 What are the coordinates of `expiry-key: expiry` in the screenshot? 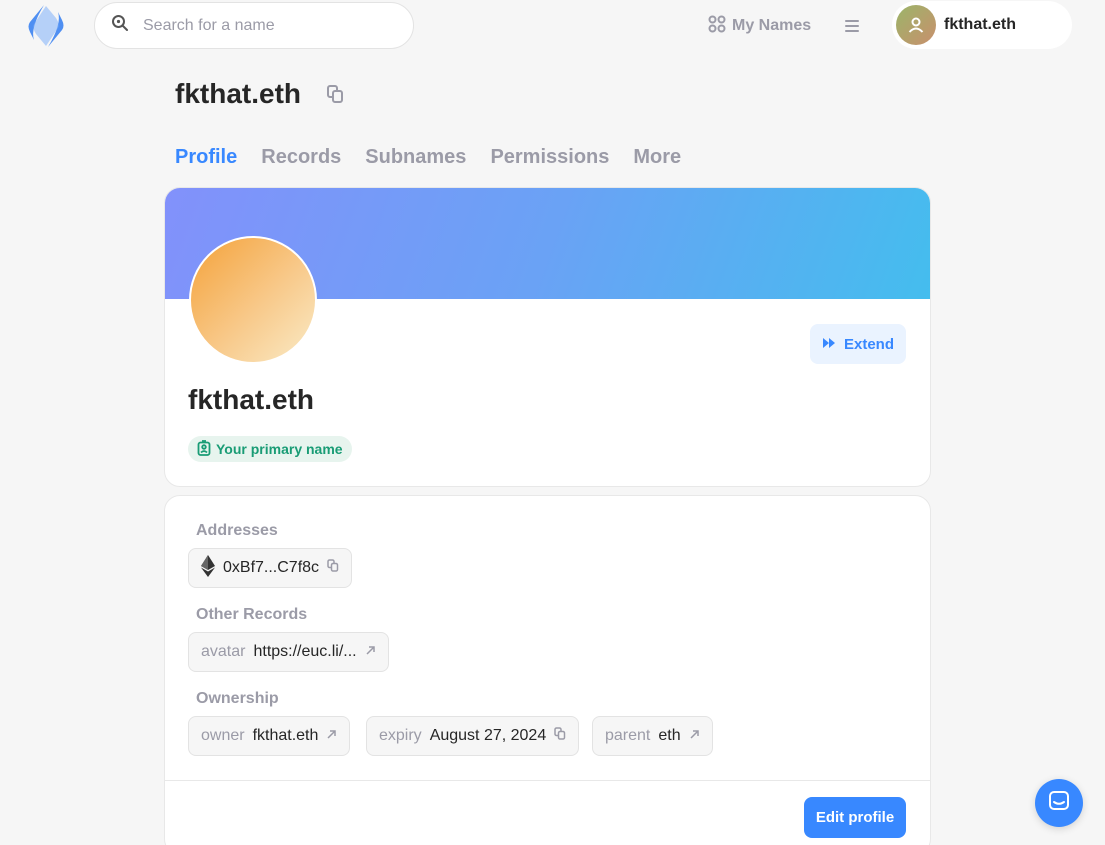 It's located at (400, 735).